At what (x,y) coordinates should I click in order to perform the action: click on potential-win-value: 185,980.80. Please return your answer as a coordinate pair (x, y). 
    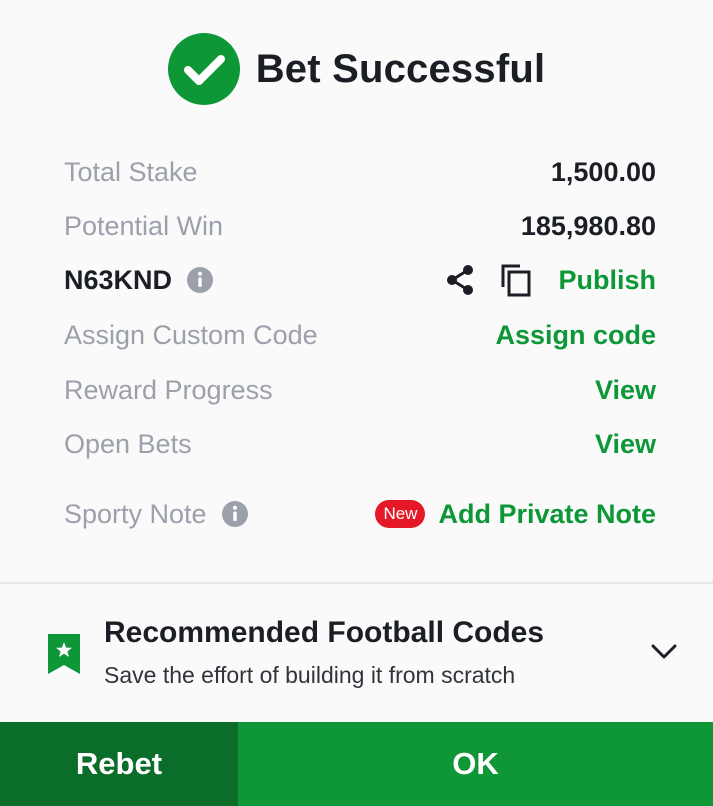
    Looking at the image, I should click on (588, 225).